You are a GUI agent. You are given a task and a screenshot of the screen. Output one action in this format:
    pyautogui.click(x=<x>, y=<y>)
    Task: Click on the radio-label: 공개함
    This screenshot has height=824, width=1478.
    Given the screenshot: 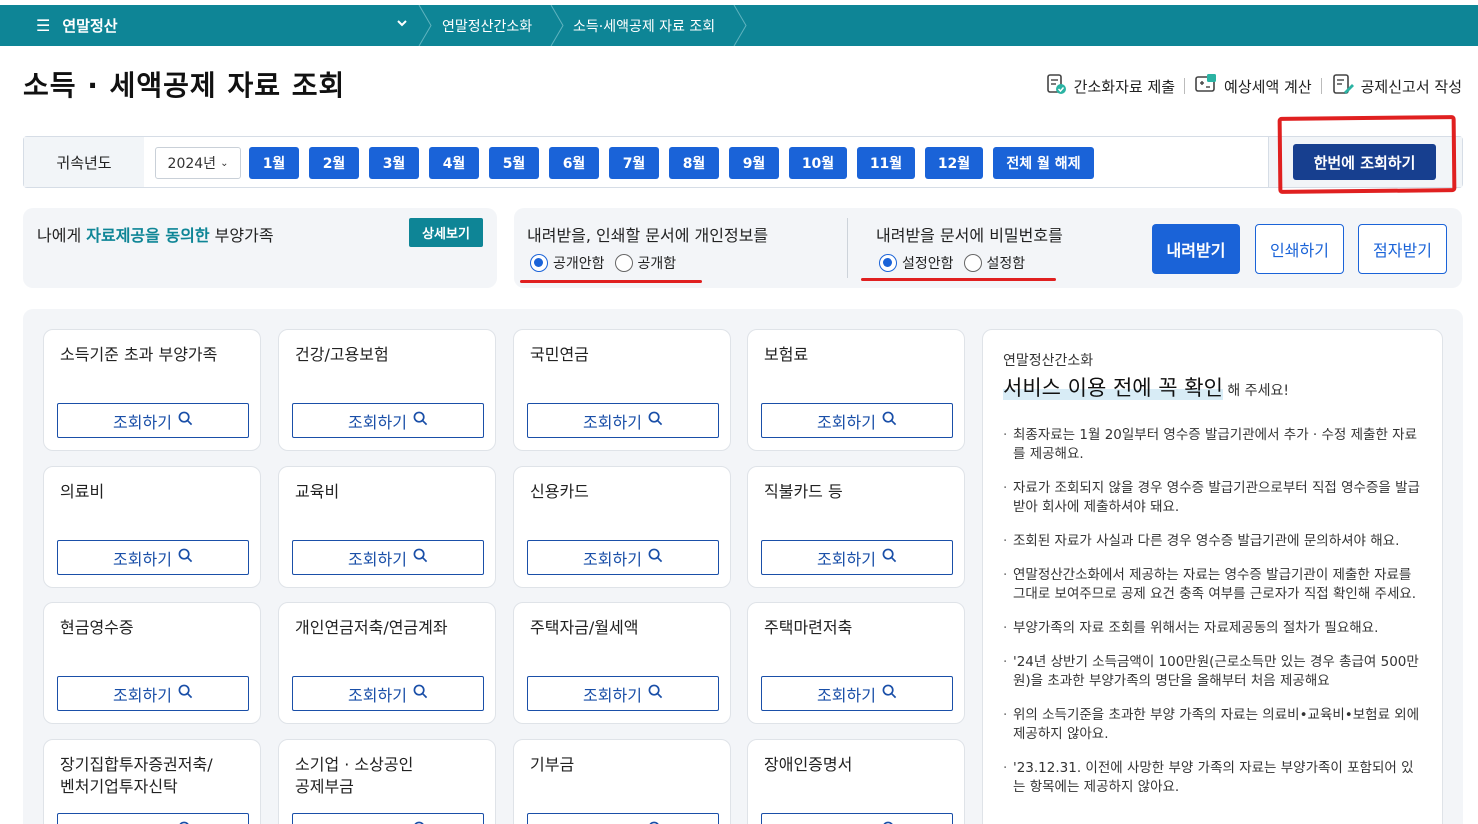 What is the action you would take?
    pyautogui.click(x=657, y=264)
    